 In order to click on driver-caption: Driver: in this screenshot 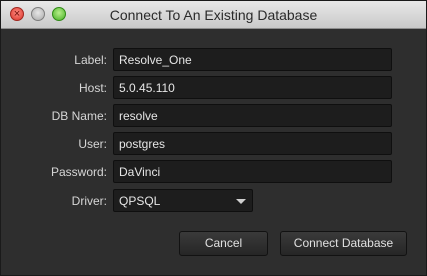, I will do `click(89, 201)`.